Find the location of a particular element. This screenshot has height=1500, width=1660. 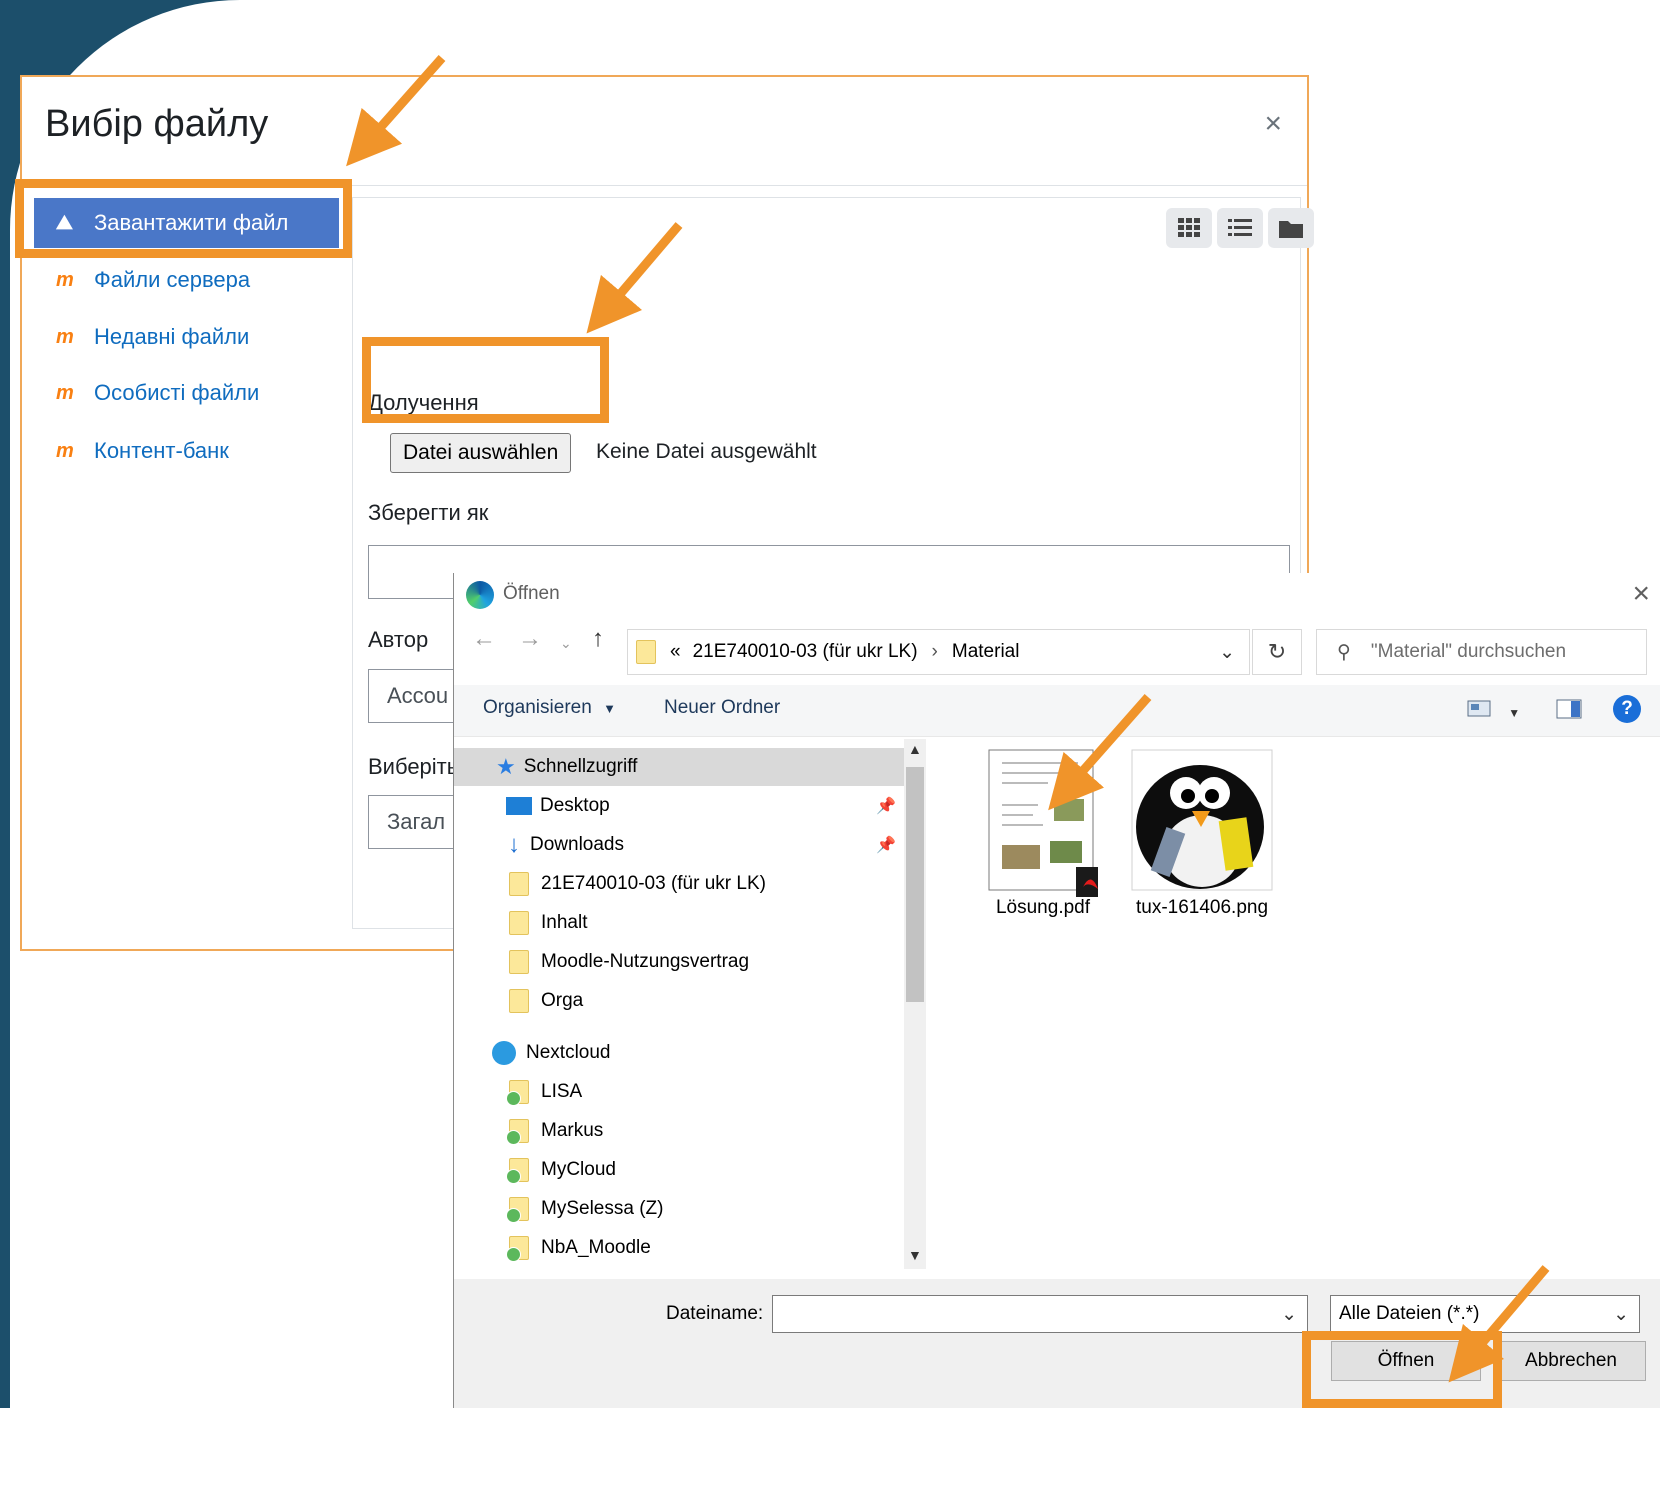

refresh-icon: ↻ is located at coordinates (1277, 651).